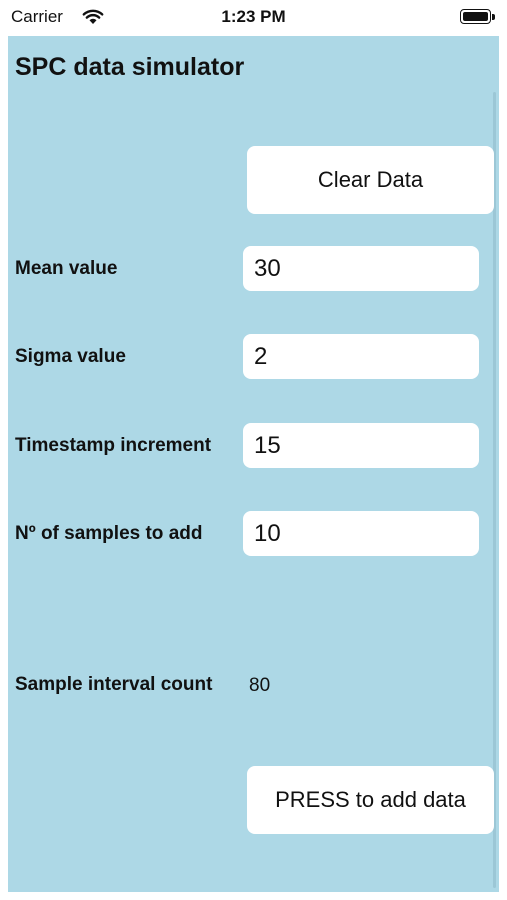 Image resolution: width=507 pixels, height=900 pixels. What do you see at coordinates (66, 268) in the screenshot?
I see `mean-value-label: Mean value` at bounding box center [66, 268].